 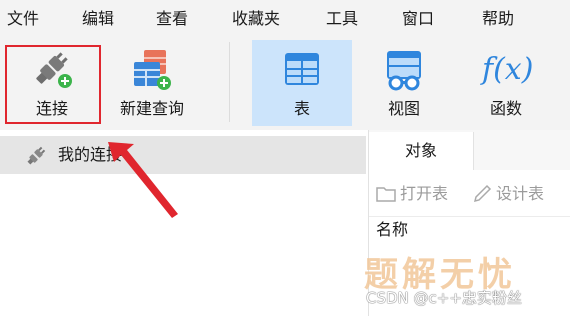 I want to click on table-icon, so click(x=302, y=69).